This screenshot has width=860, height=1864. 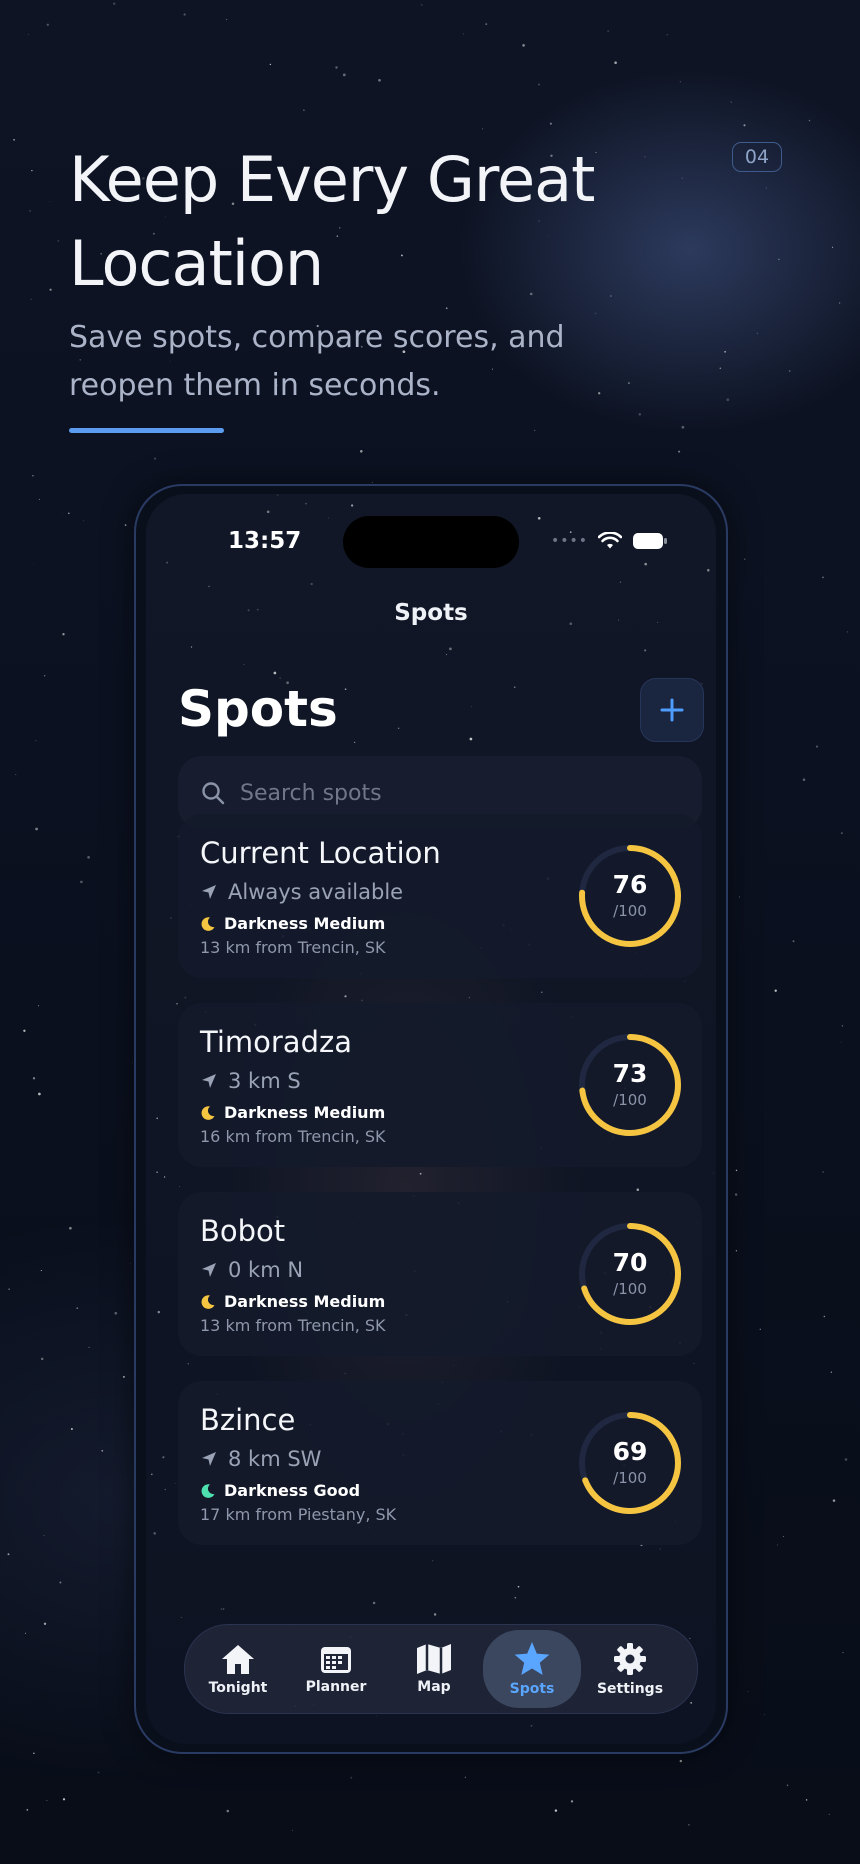 I want to click on spot-darkness: Darkness Medium, so click(x=292, y=1301).